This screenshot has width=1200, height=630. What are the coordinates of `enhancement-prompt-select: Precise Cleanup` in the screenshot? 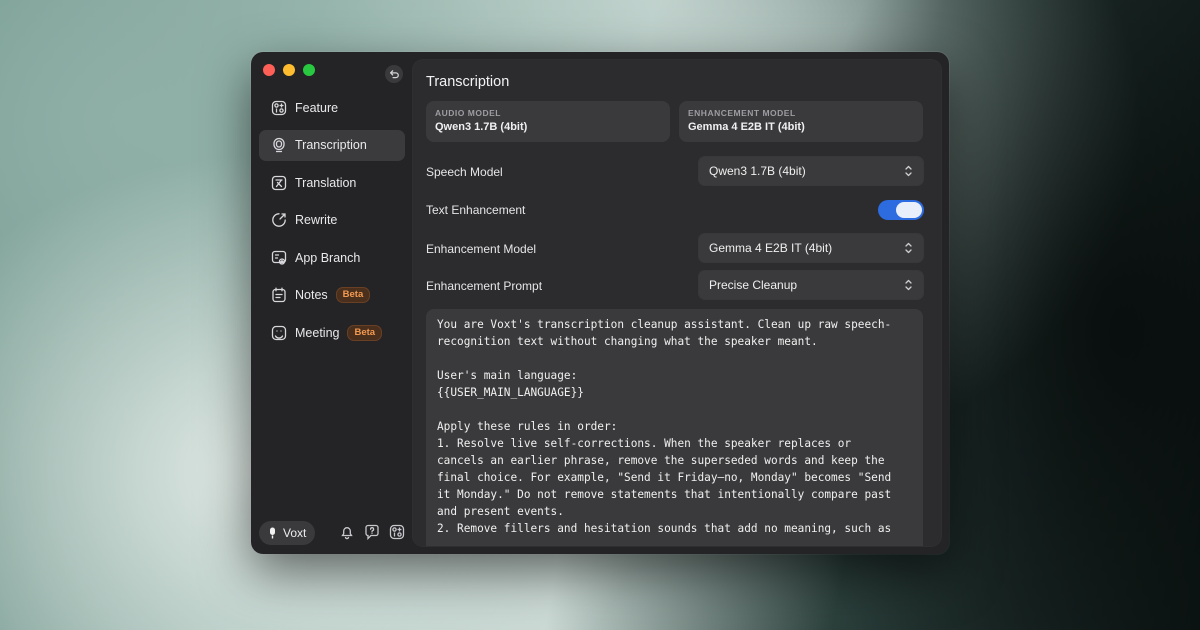 It's located at (811, 285).